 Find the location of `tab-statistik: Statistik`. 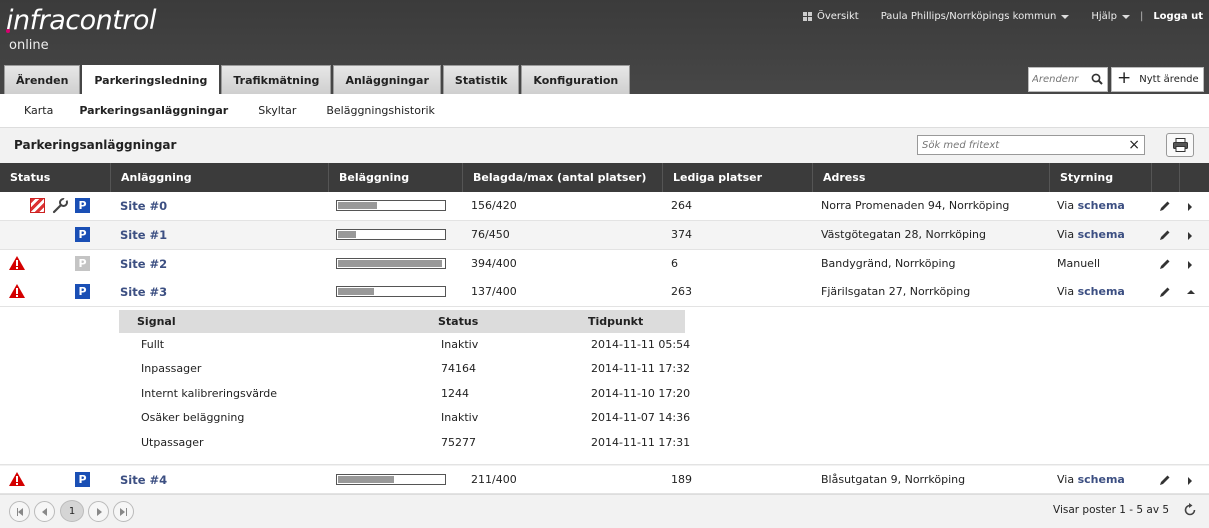

tab-statistik: Statistik is located at coordinates (481, 79).